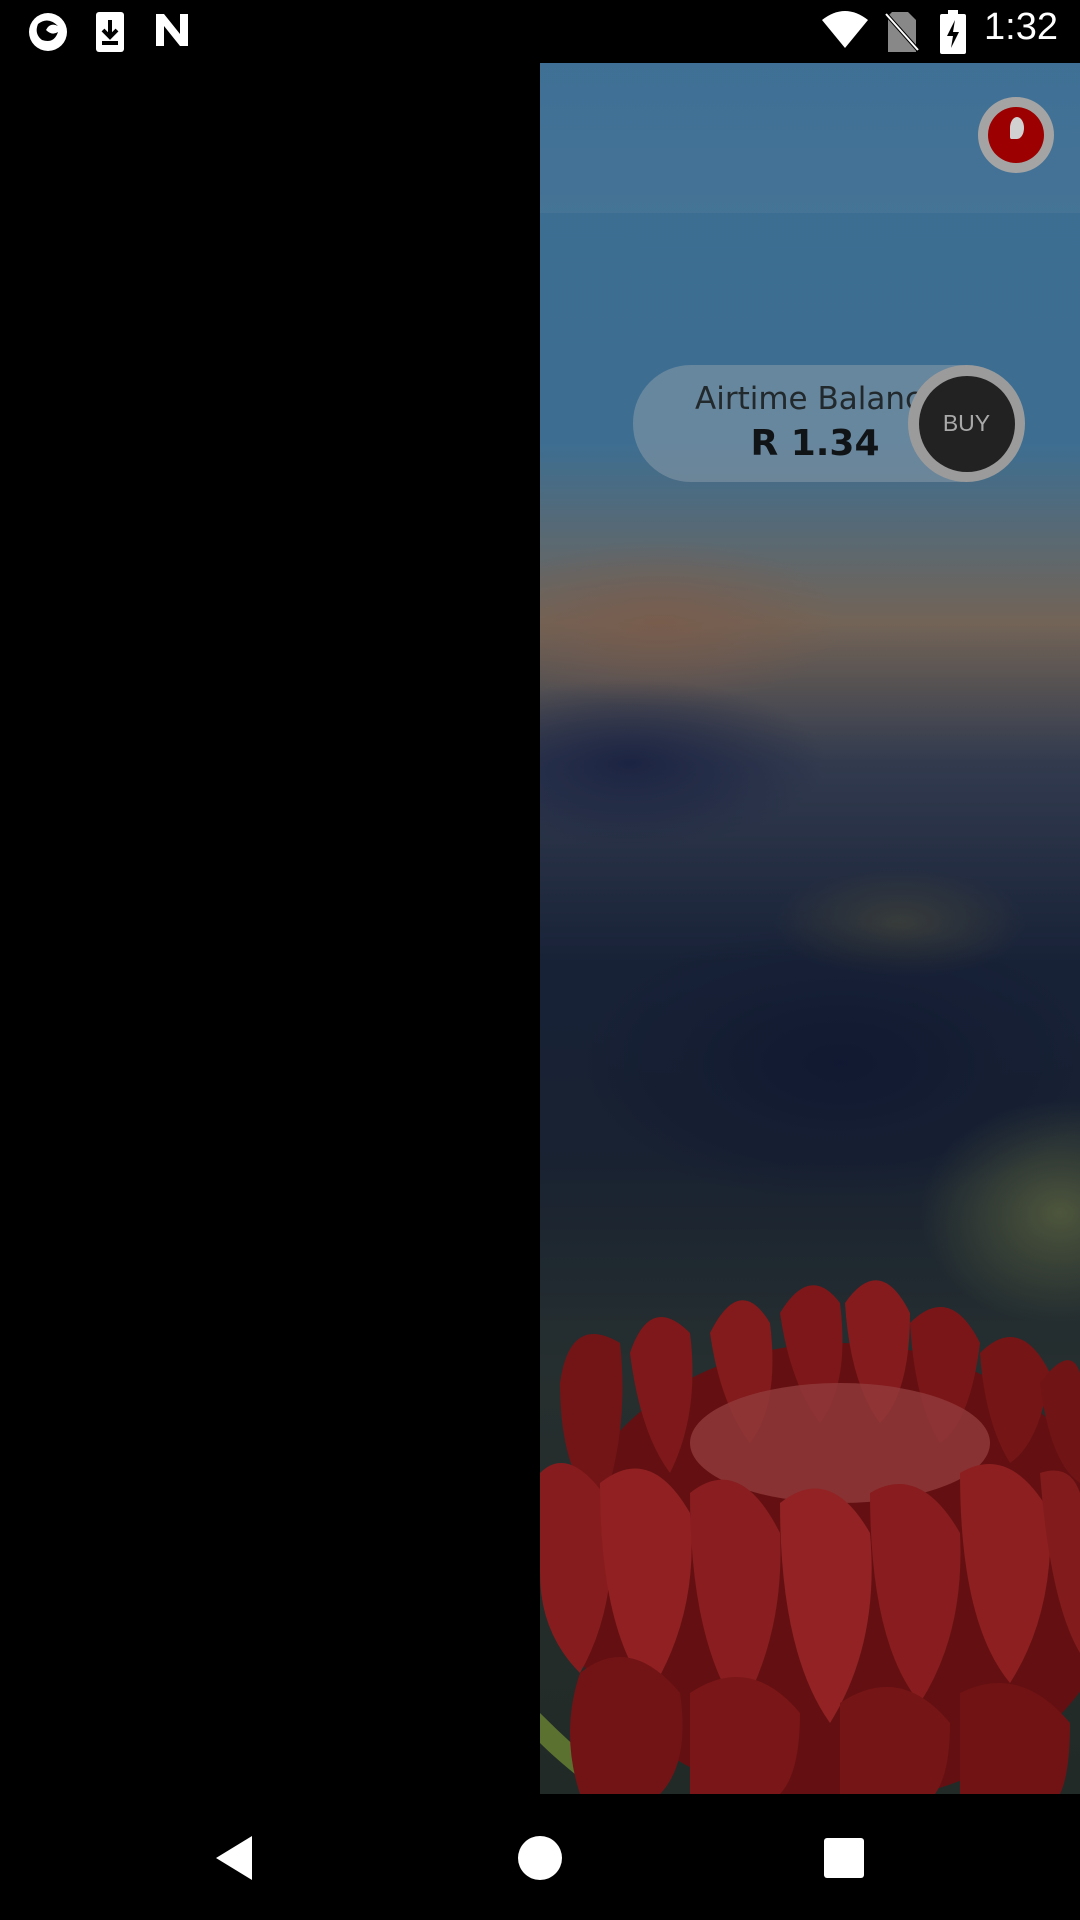  I want to click on battery-charging-icon, so click(953, 34).